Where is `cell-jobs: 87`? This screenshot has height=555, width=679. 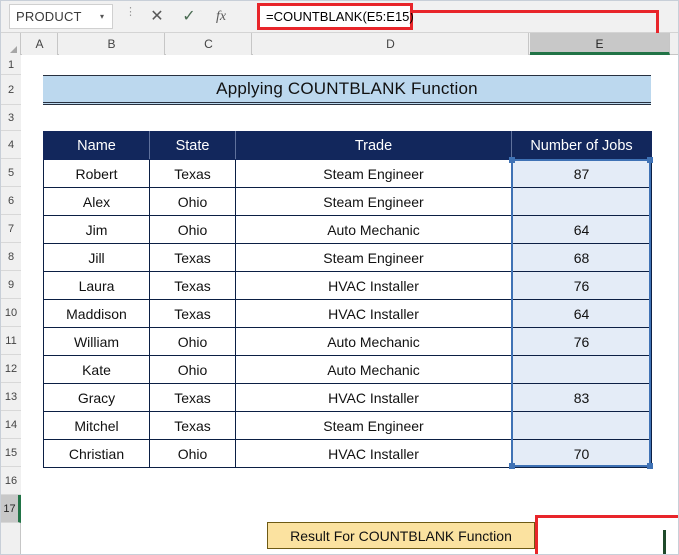 cell-jobs: 87 is located at coordinates (581, 173).